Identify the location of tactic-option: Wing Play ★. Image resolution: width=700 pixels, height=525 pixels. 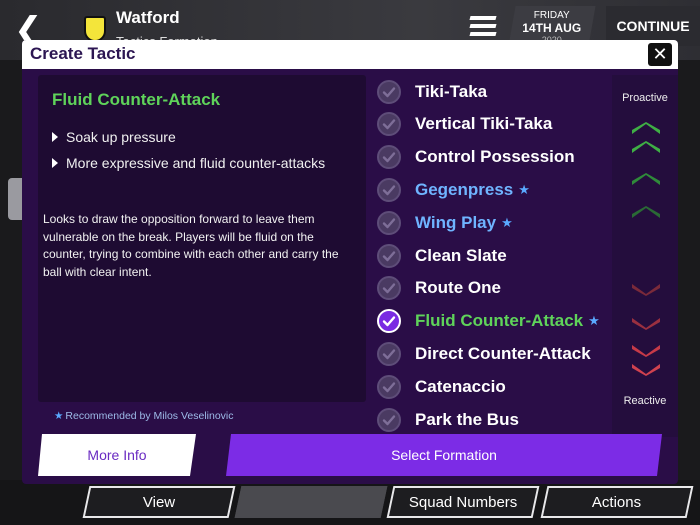
(492, 222).